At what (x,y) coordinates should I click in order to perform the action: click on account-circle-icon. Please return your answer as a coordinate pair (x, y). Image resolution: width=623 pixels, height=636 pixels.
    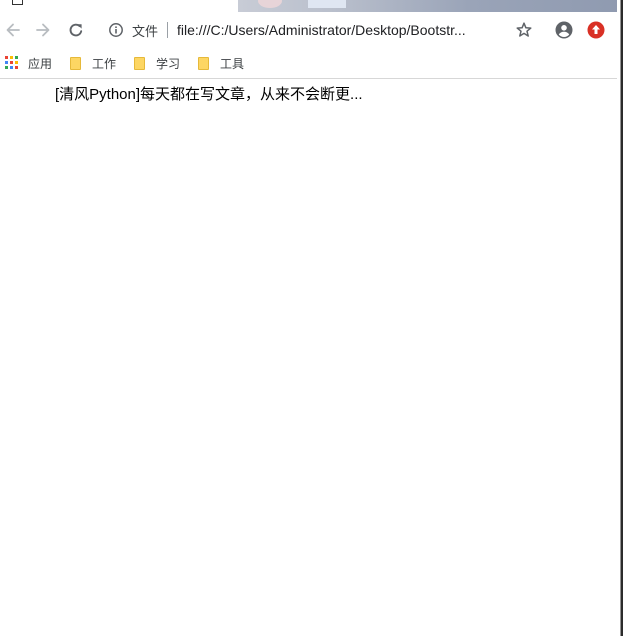
    Looking at the image, I should click on (564, 30).